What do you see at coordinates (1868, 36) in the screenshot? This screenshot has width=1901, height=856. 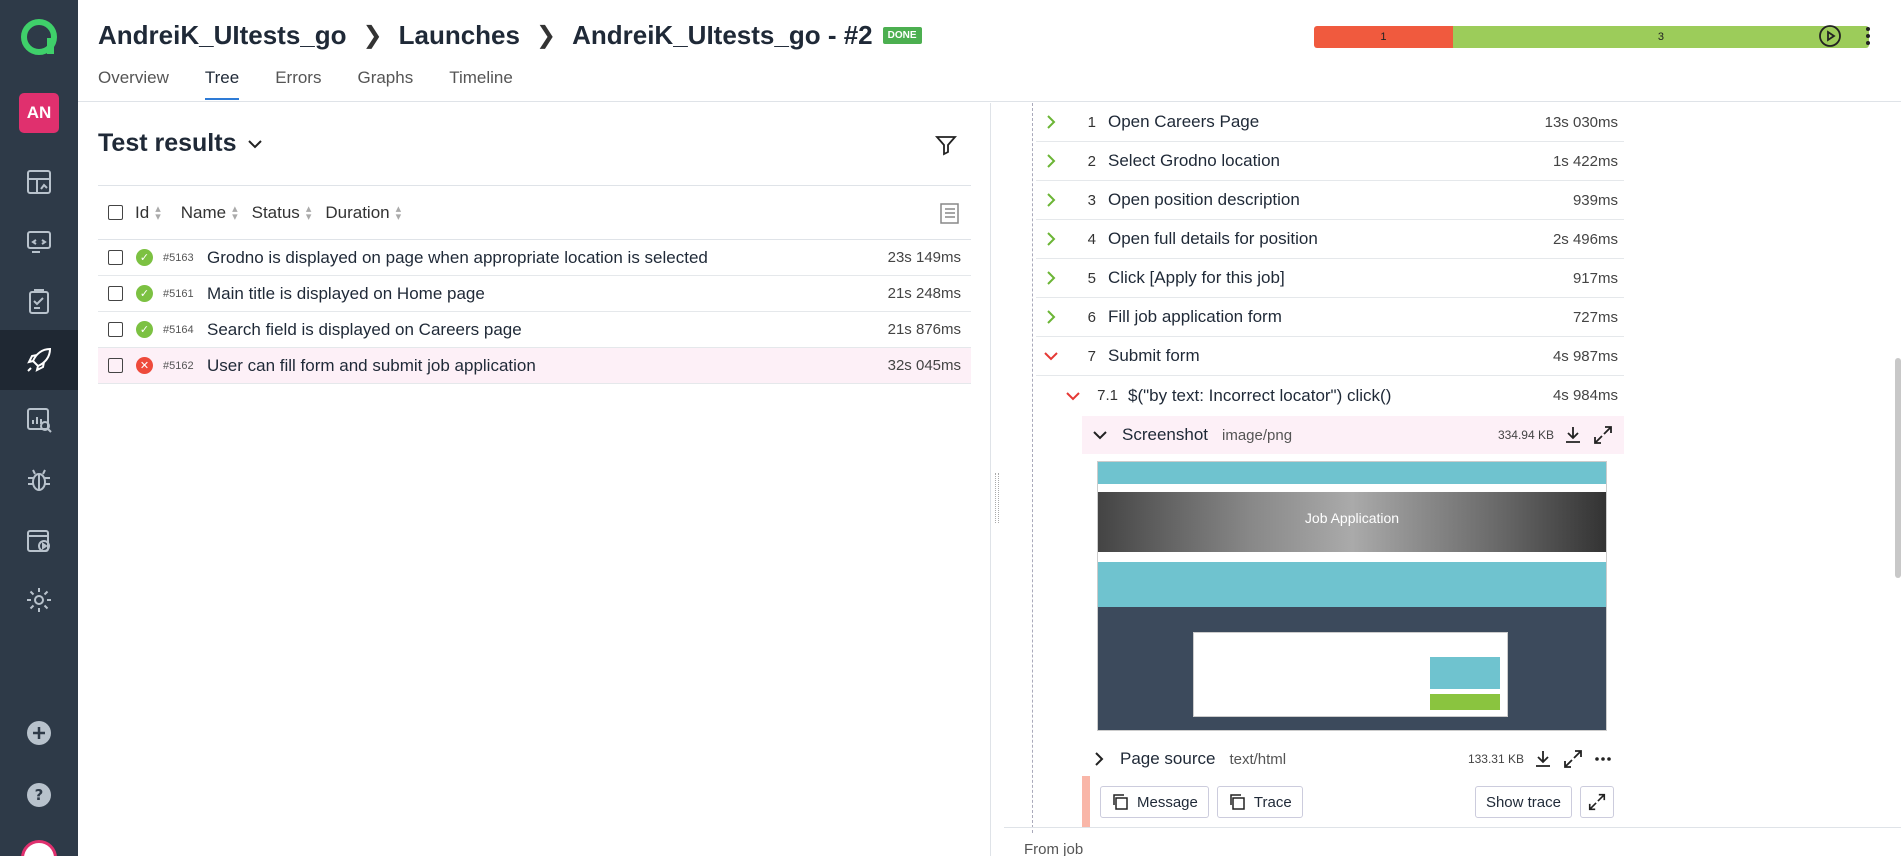 I see `more-vertical-icon` at bounding box center [1868, 36].